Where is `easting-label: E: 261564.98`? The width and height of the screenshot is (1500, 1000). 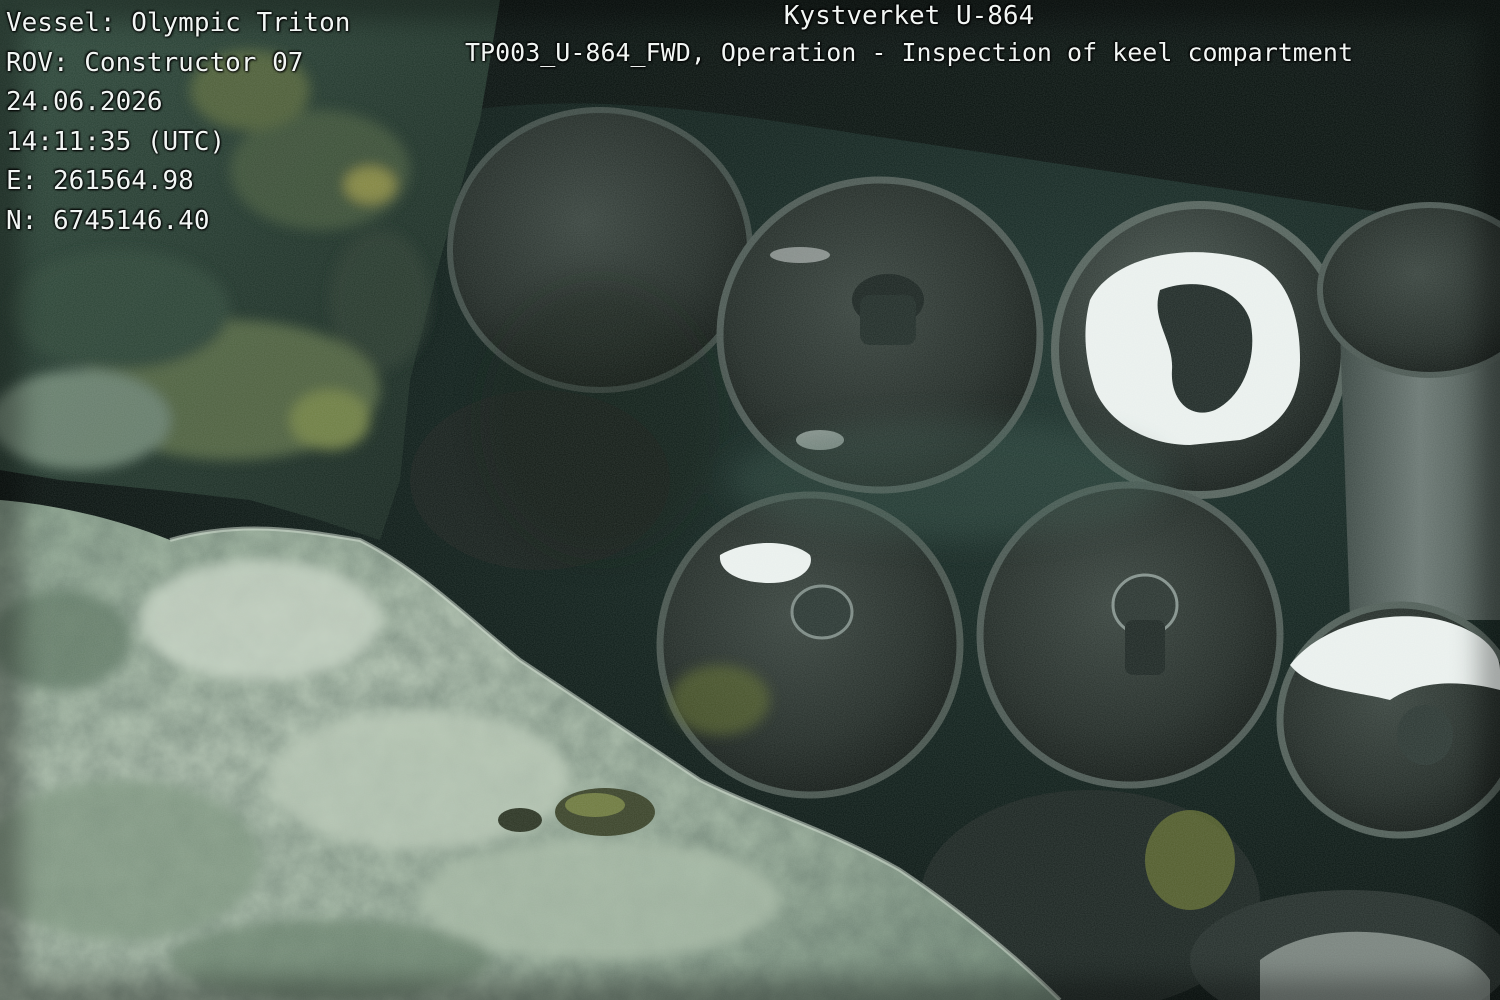 easting-label: E: 261564.98 is located at coordinates (100, 181).